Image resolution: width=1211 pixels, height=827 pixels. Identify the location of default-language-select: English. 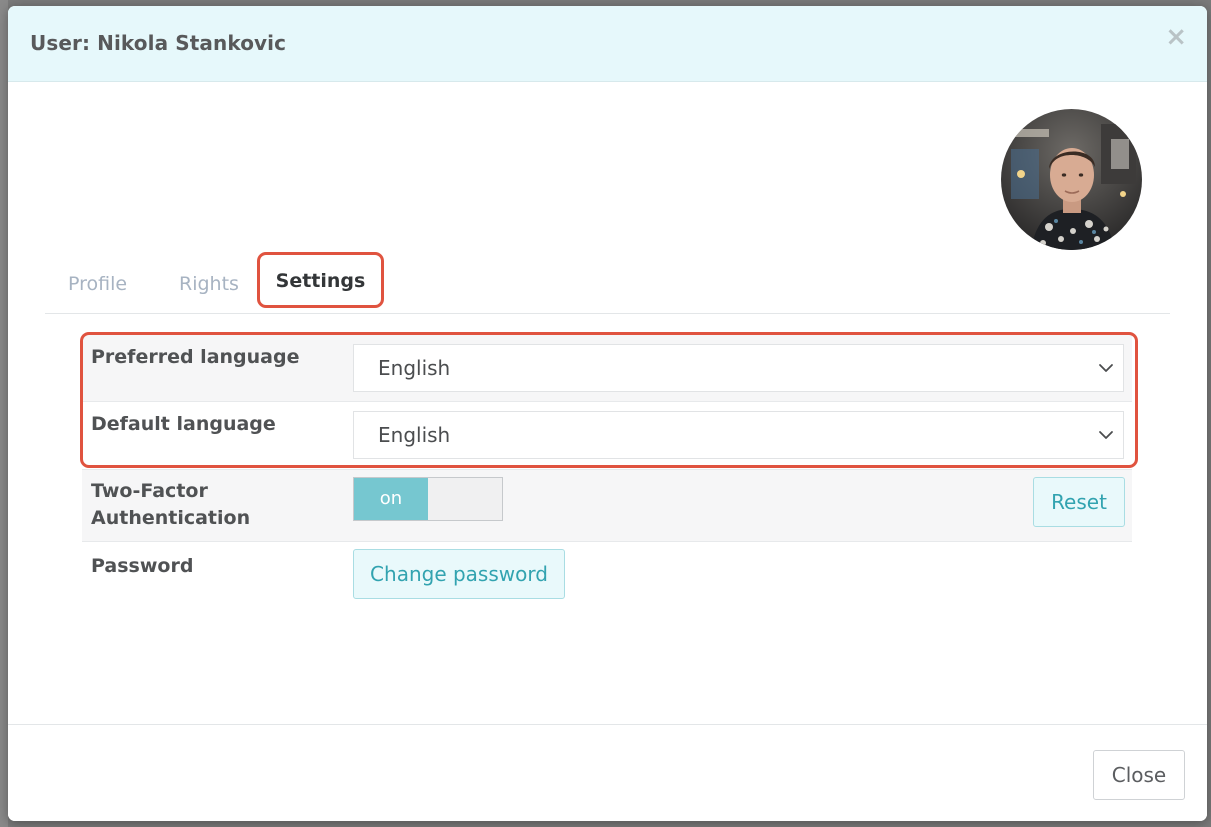
(738, 435).